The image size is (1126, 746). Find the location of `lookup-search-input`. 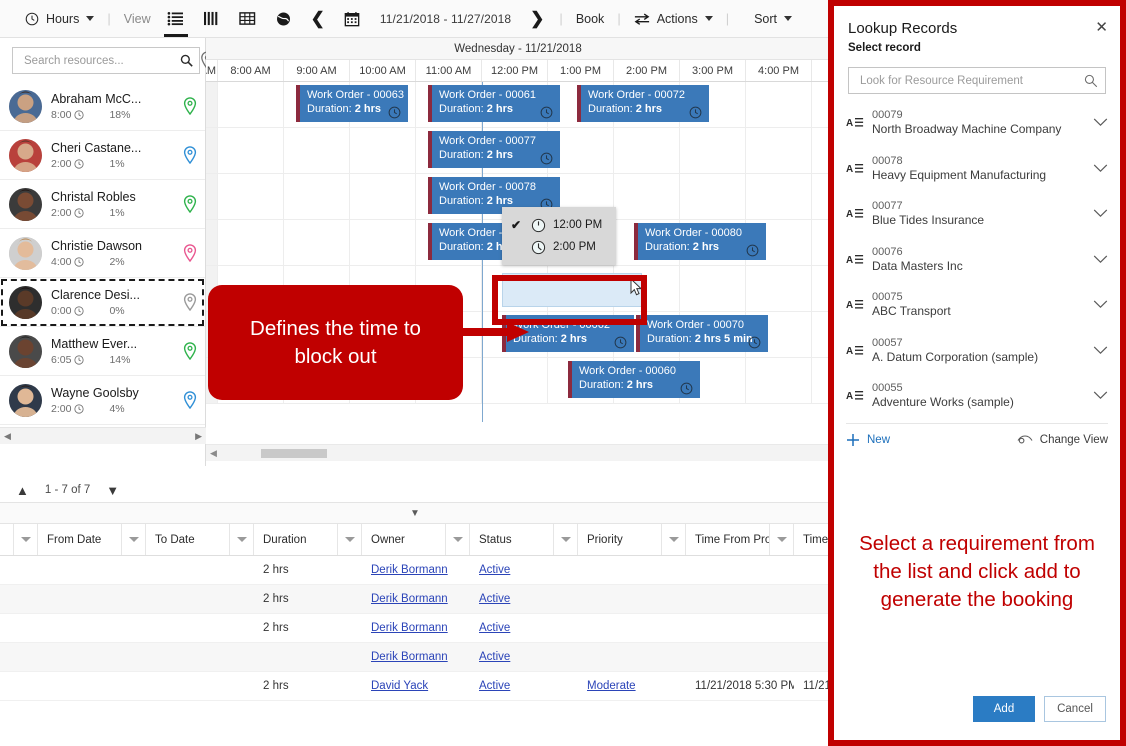

lookup-search-input is located at coordinates (971, 80).